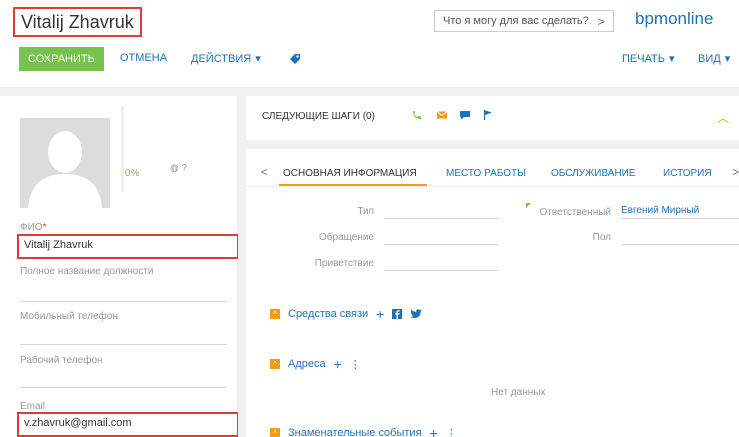  I want to click on events-group-header: ^ Знаменательные события + ⋮, so click(363, 431).